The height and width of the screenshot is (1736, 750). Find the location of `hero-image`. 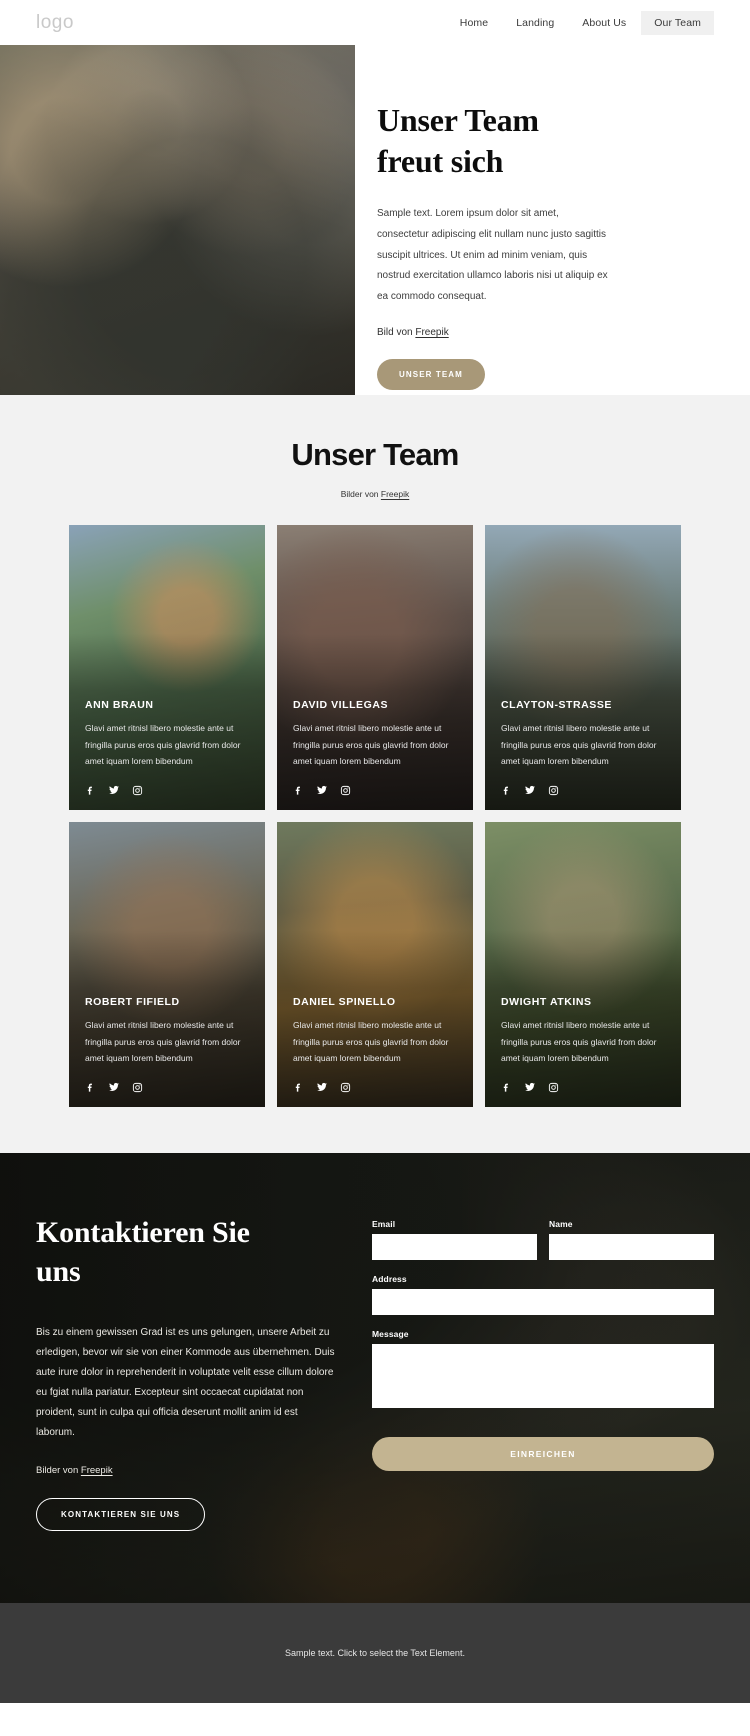

hero-image is located at coordinates (177, 220).